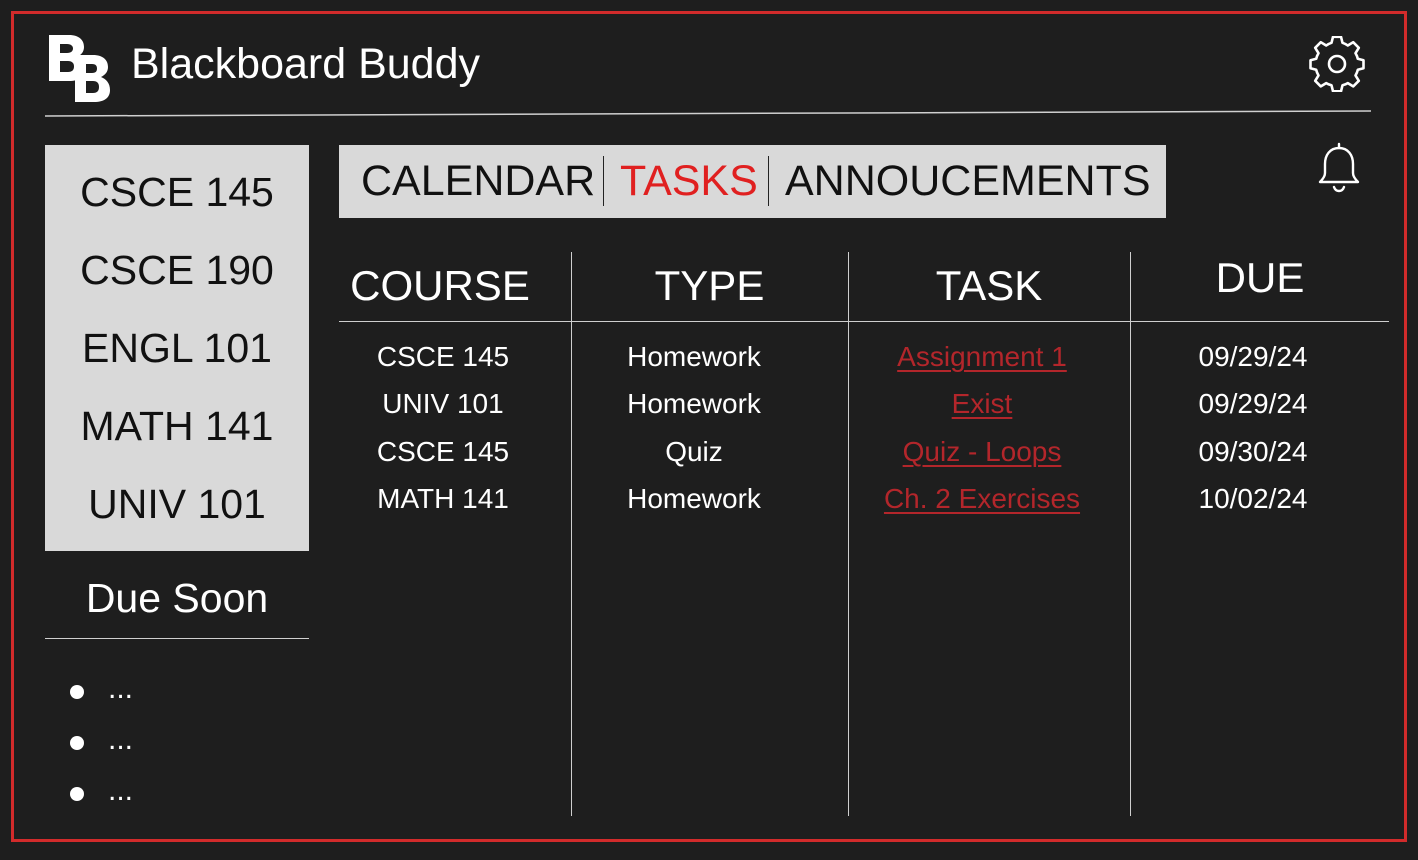  I want to click on column-header-task: TASK, so click(989, 285).